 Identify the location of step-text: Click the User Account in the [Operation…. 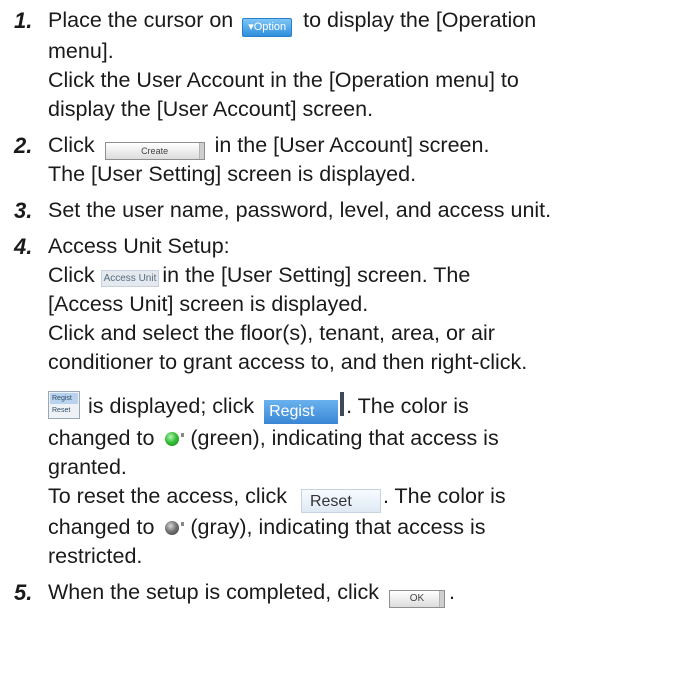
(283, 80).